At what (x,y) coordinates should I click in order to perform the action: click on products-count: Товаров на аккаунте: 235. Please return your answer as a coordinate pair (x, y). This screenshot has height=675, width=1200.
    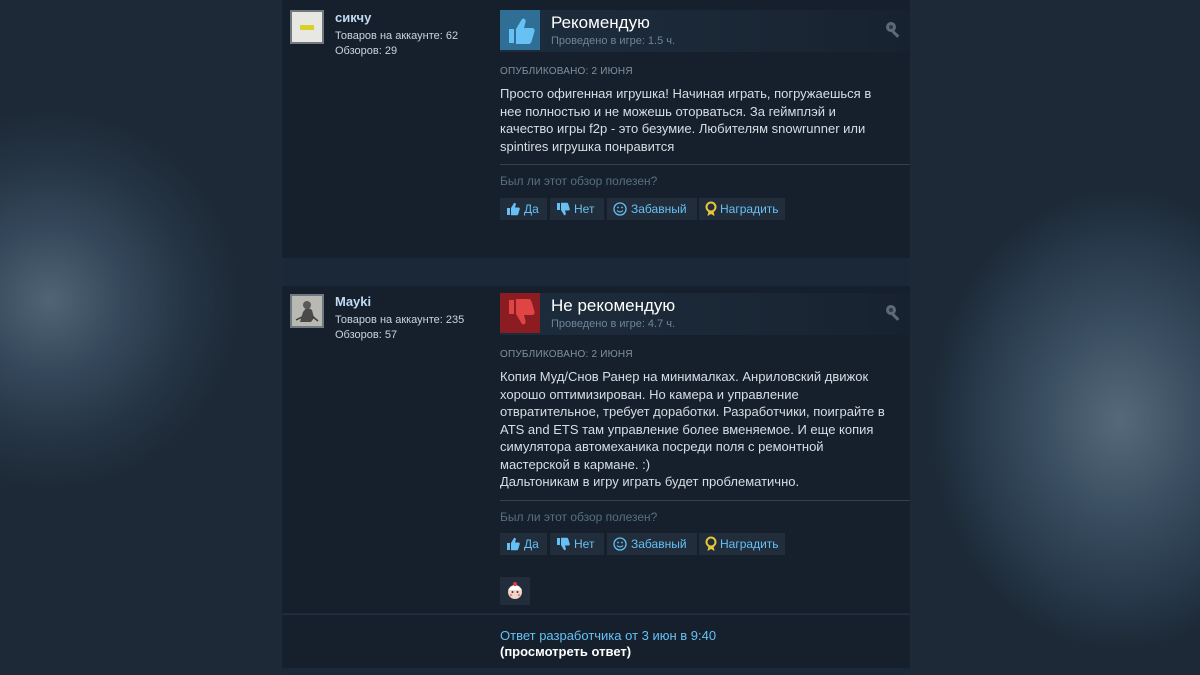
    Looking at the image, I should click on (399, 320).